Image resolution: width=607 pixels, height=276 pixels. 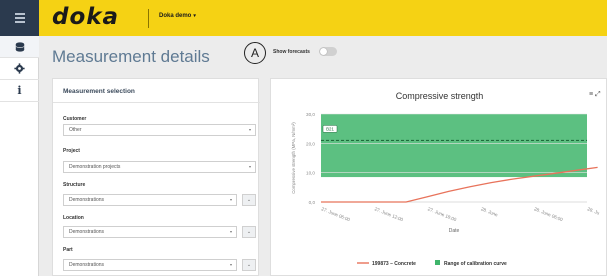 I want to click on x-axis-title: Date, so click(x=454, y=231).